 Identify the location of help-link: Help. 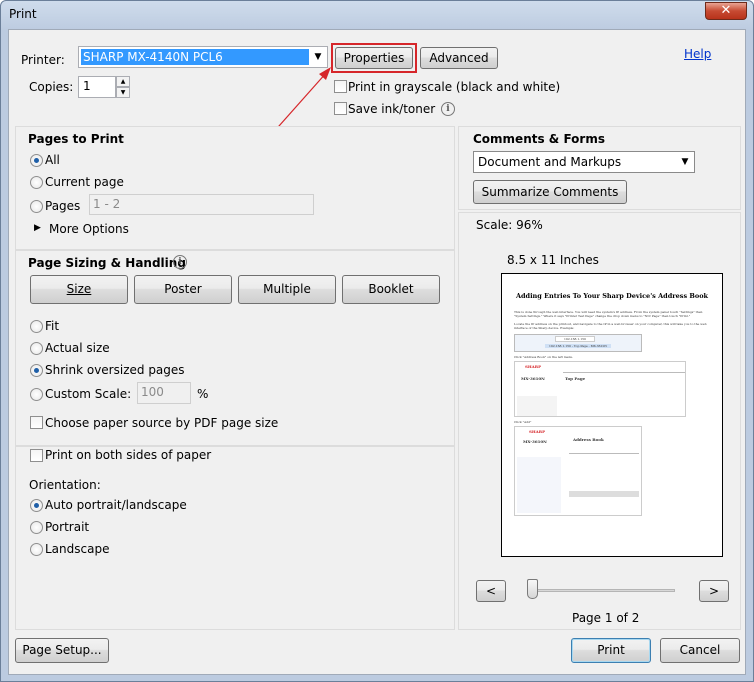
(697, 54).